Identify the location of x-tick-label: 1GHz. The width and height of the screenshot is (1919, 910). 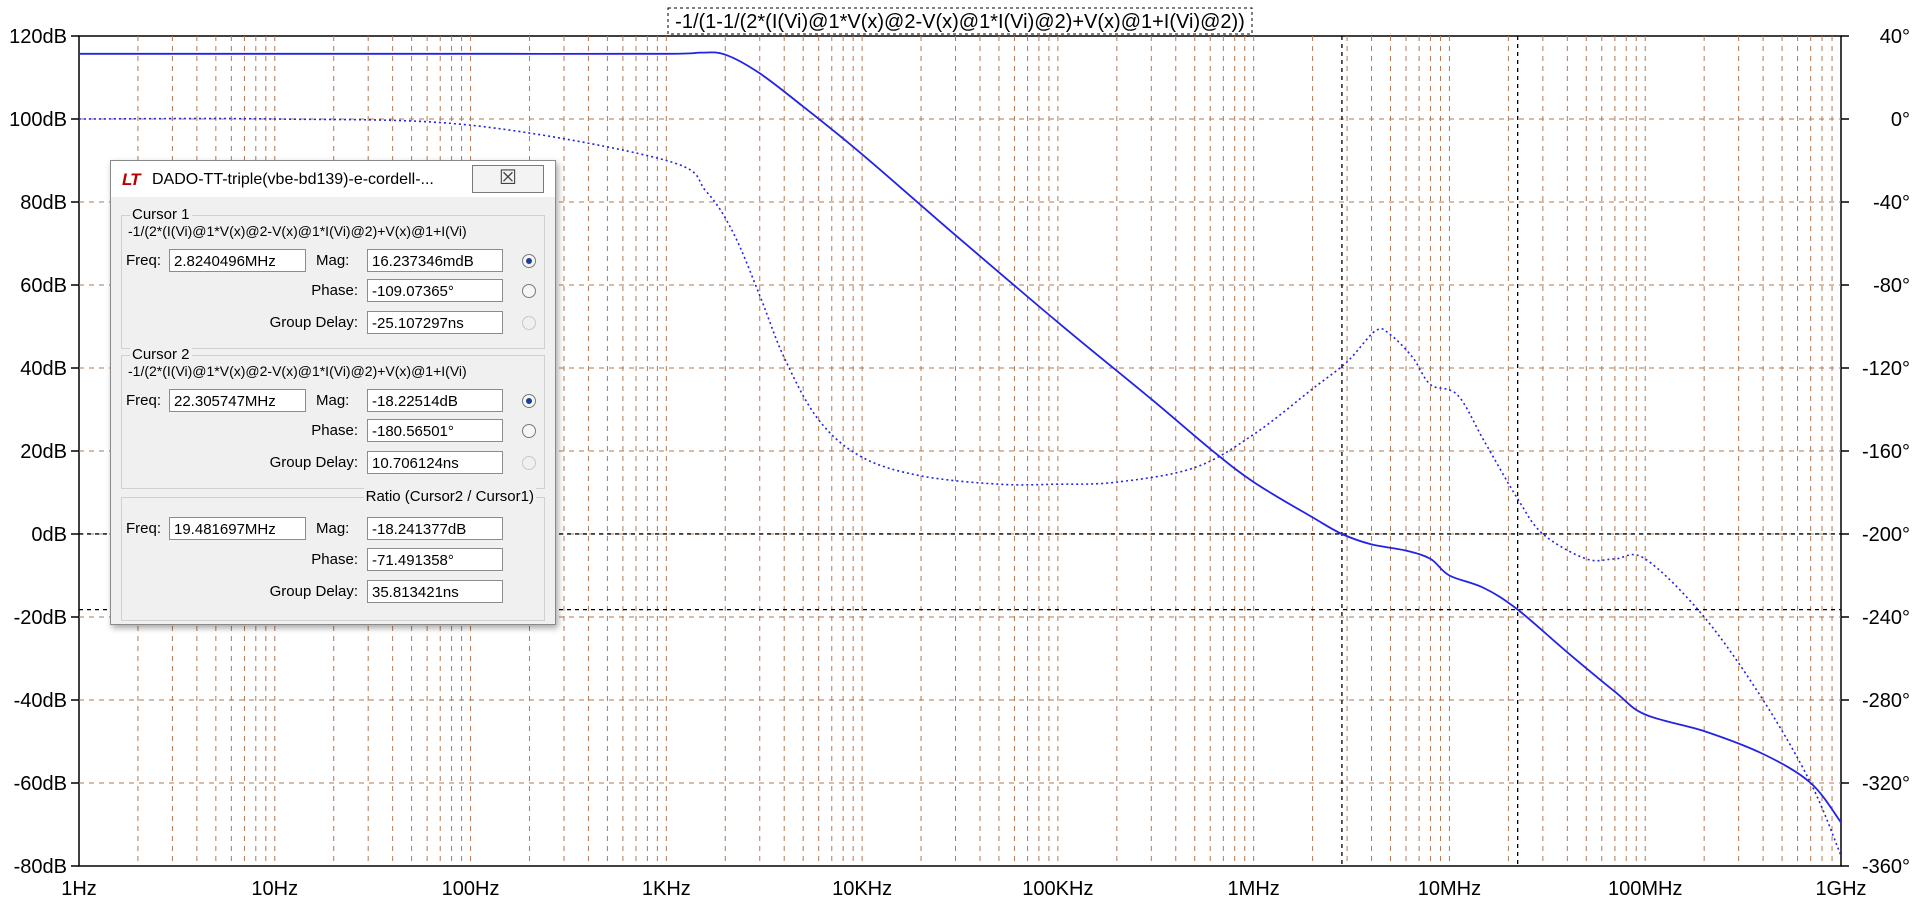
(1840, 889).